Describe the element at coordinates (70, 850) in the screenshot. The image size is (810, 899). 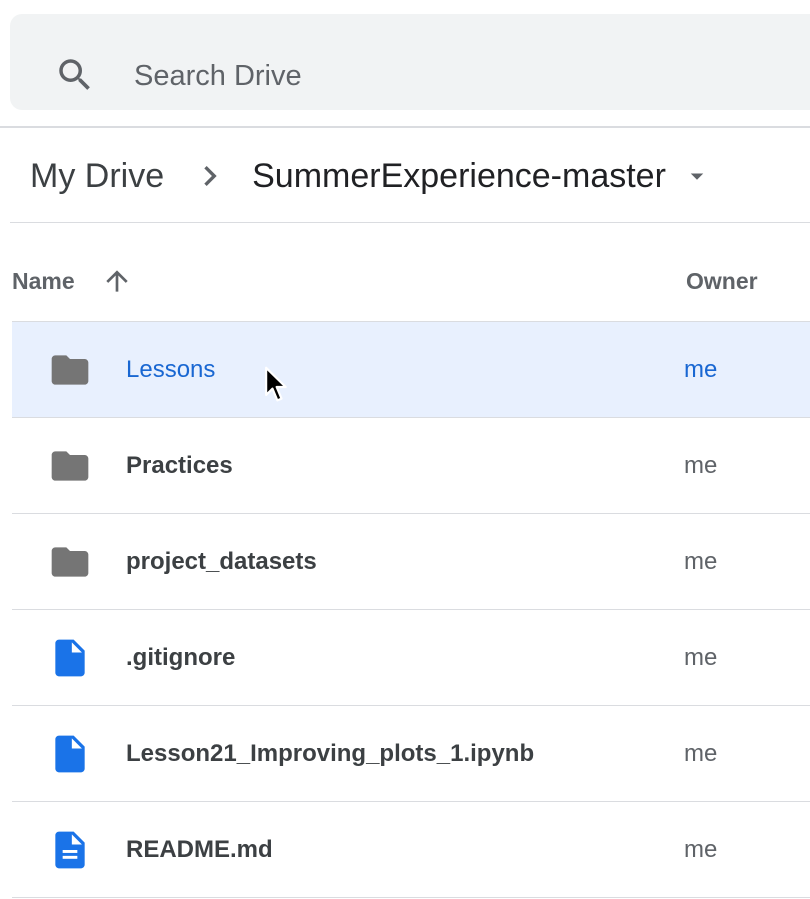
I see `document-icon` at that location.